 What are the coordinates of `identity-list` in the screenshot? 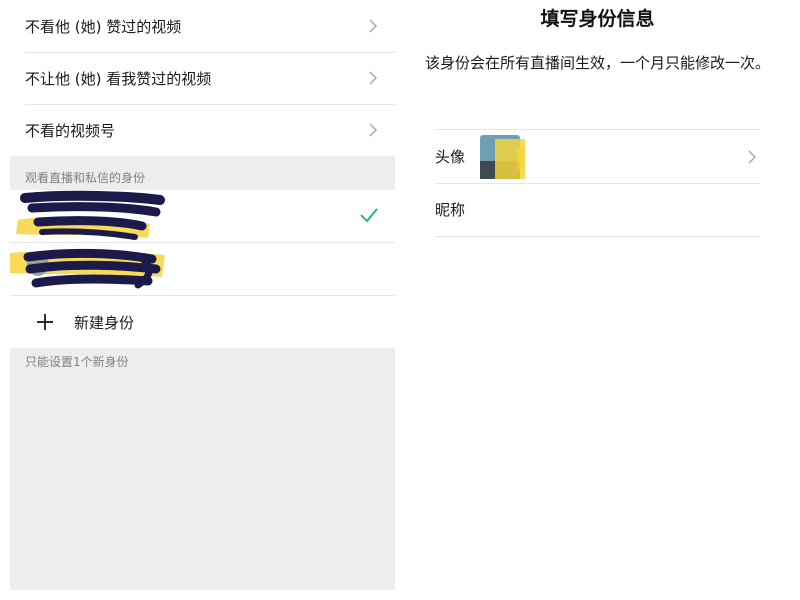 It's located at (202, 242).